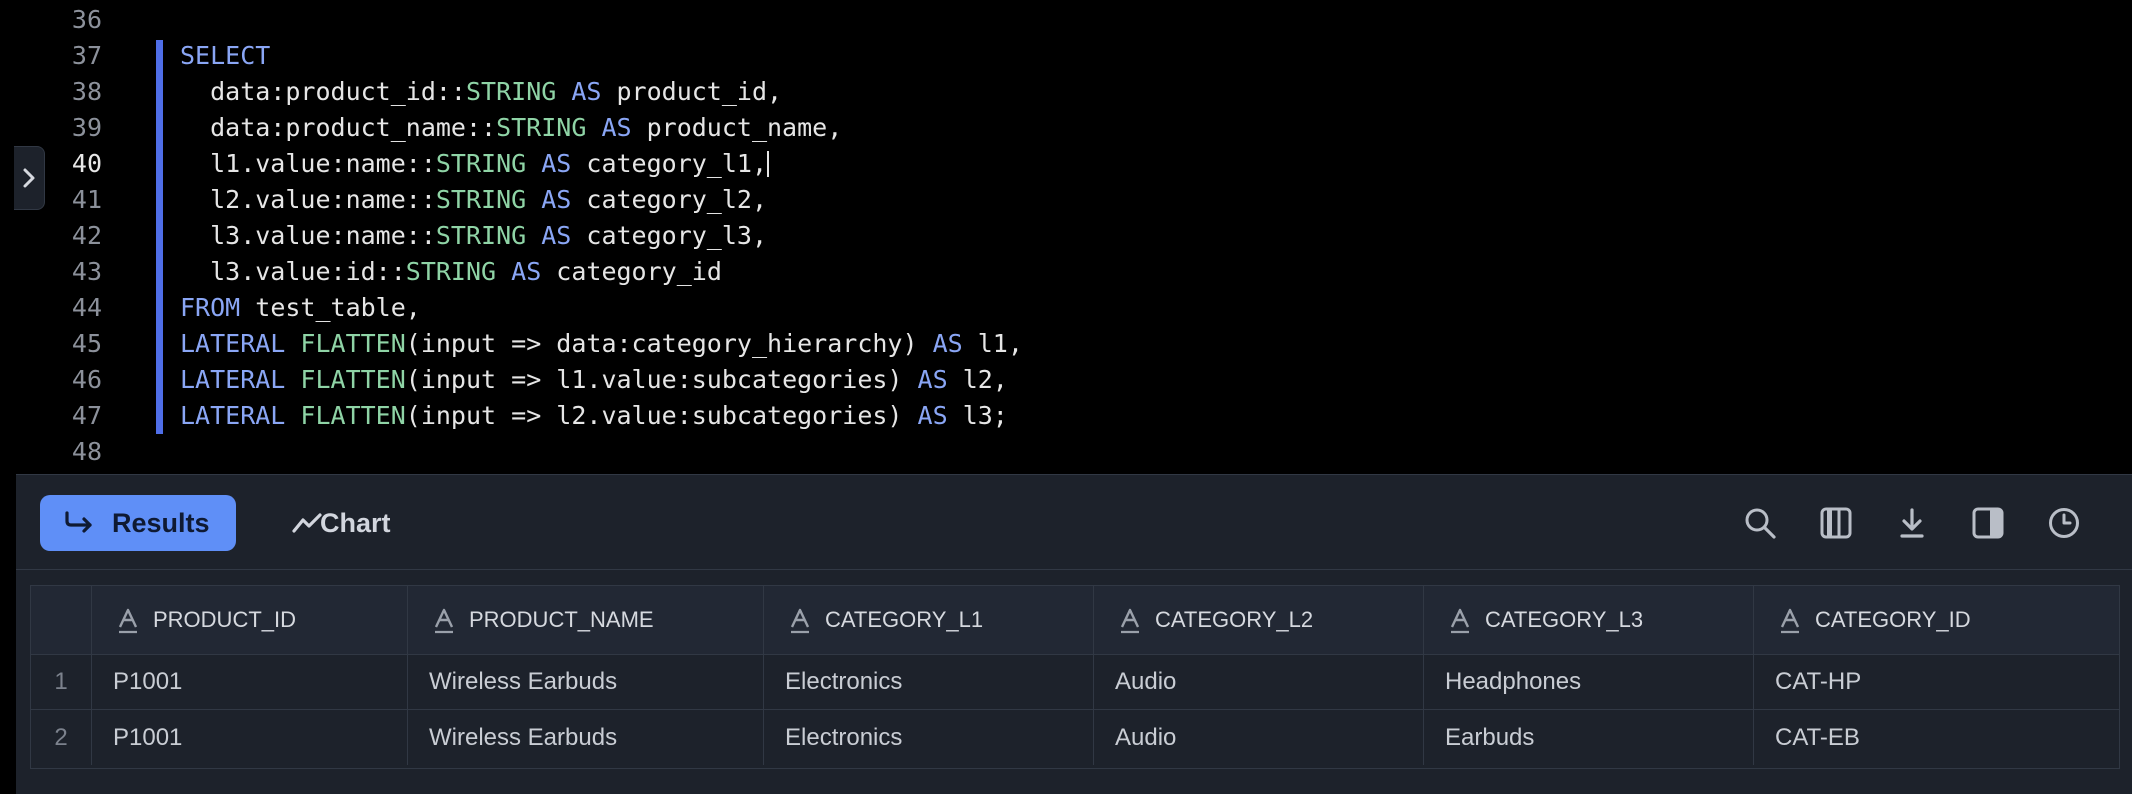 Image resolution: width=2132 pixels, height=794 pixels. I want to click on history-clock-icon, so click(2064, 523).